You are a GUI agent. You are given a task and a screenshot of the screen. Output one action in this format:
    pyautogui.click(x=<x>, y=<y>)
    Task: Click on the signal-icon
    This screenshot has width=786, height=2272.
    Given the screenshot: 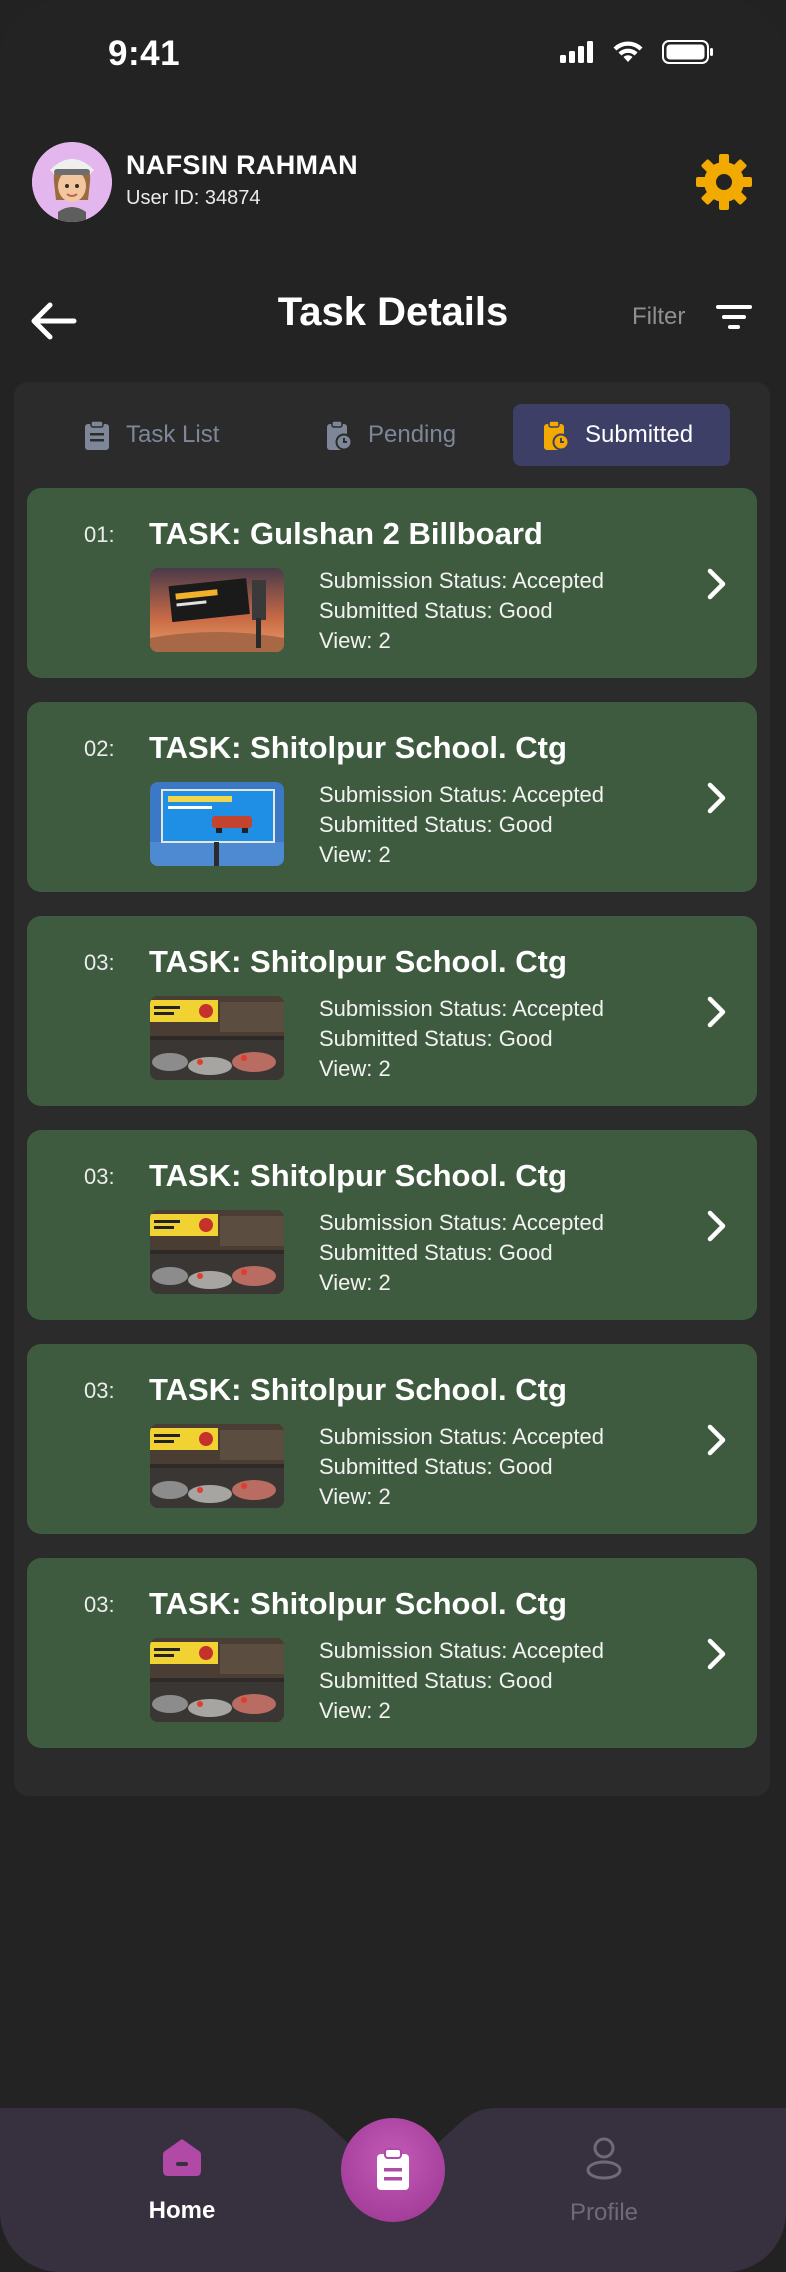 What is the action you would take?
    pyautogui.click(x=576, y=52)
    